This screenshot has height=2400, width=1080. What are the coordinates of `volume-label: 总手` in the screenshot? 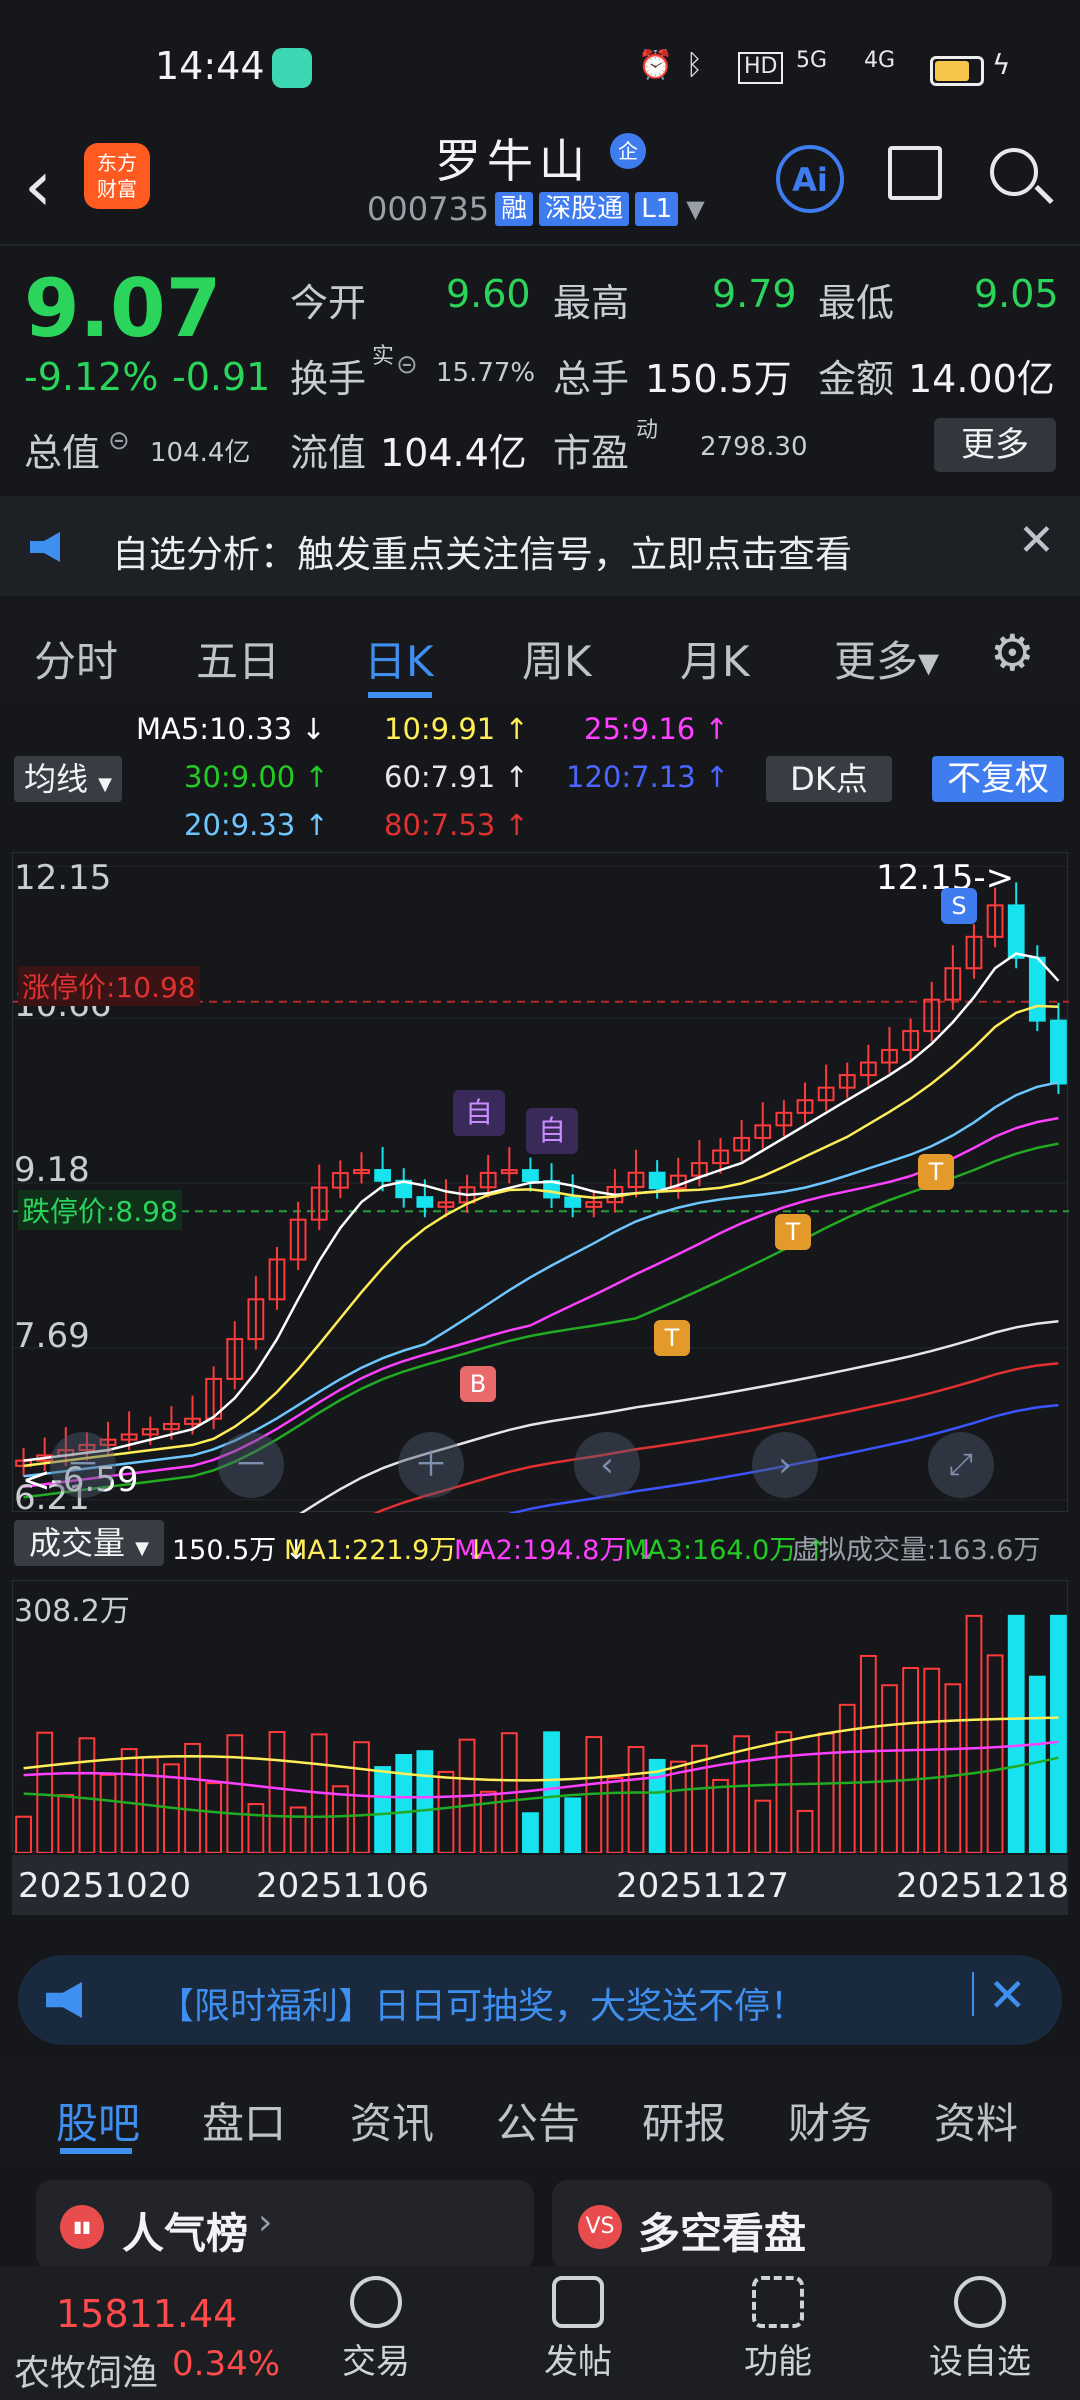 It's located at (591, 379).